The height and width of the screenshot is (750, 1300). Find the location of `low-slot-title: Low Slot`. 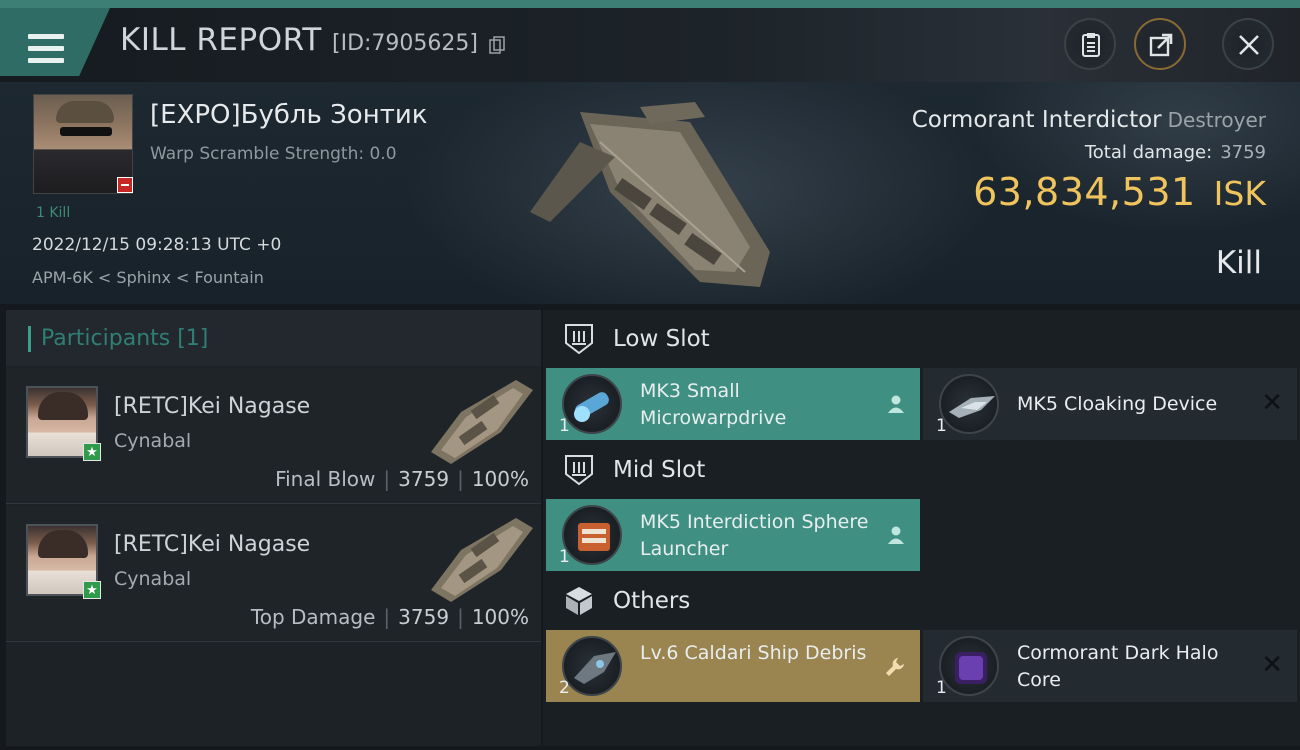

low-slot-title: Low Slot is located at coordinates (661, 339).